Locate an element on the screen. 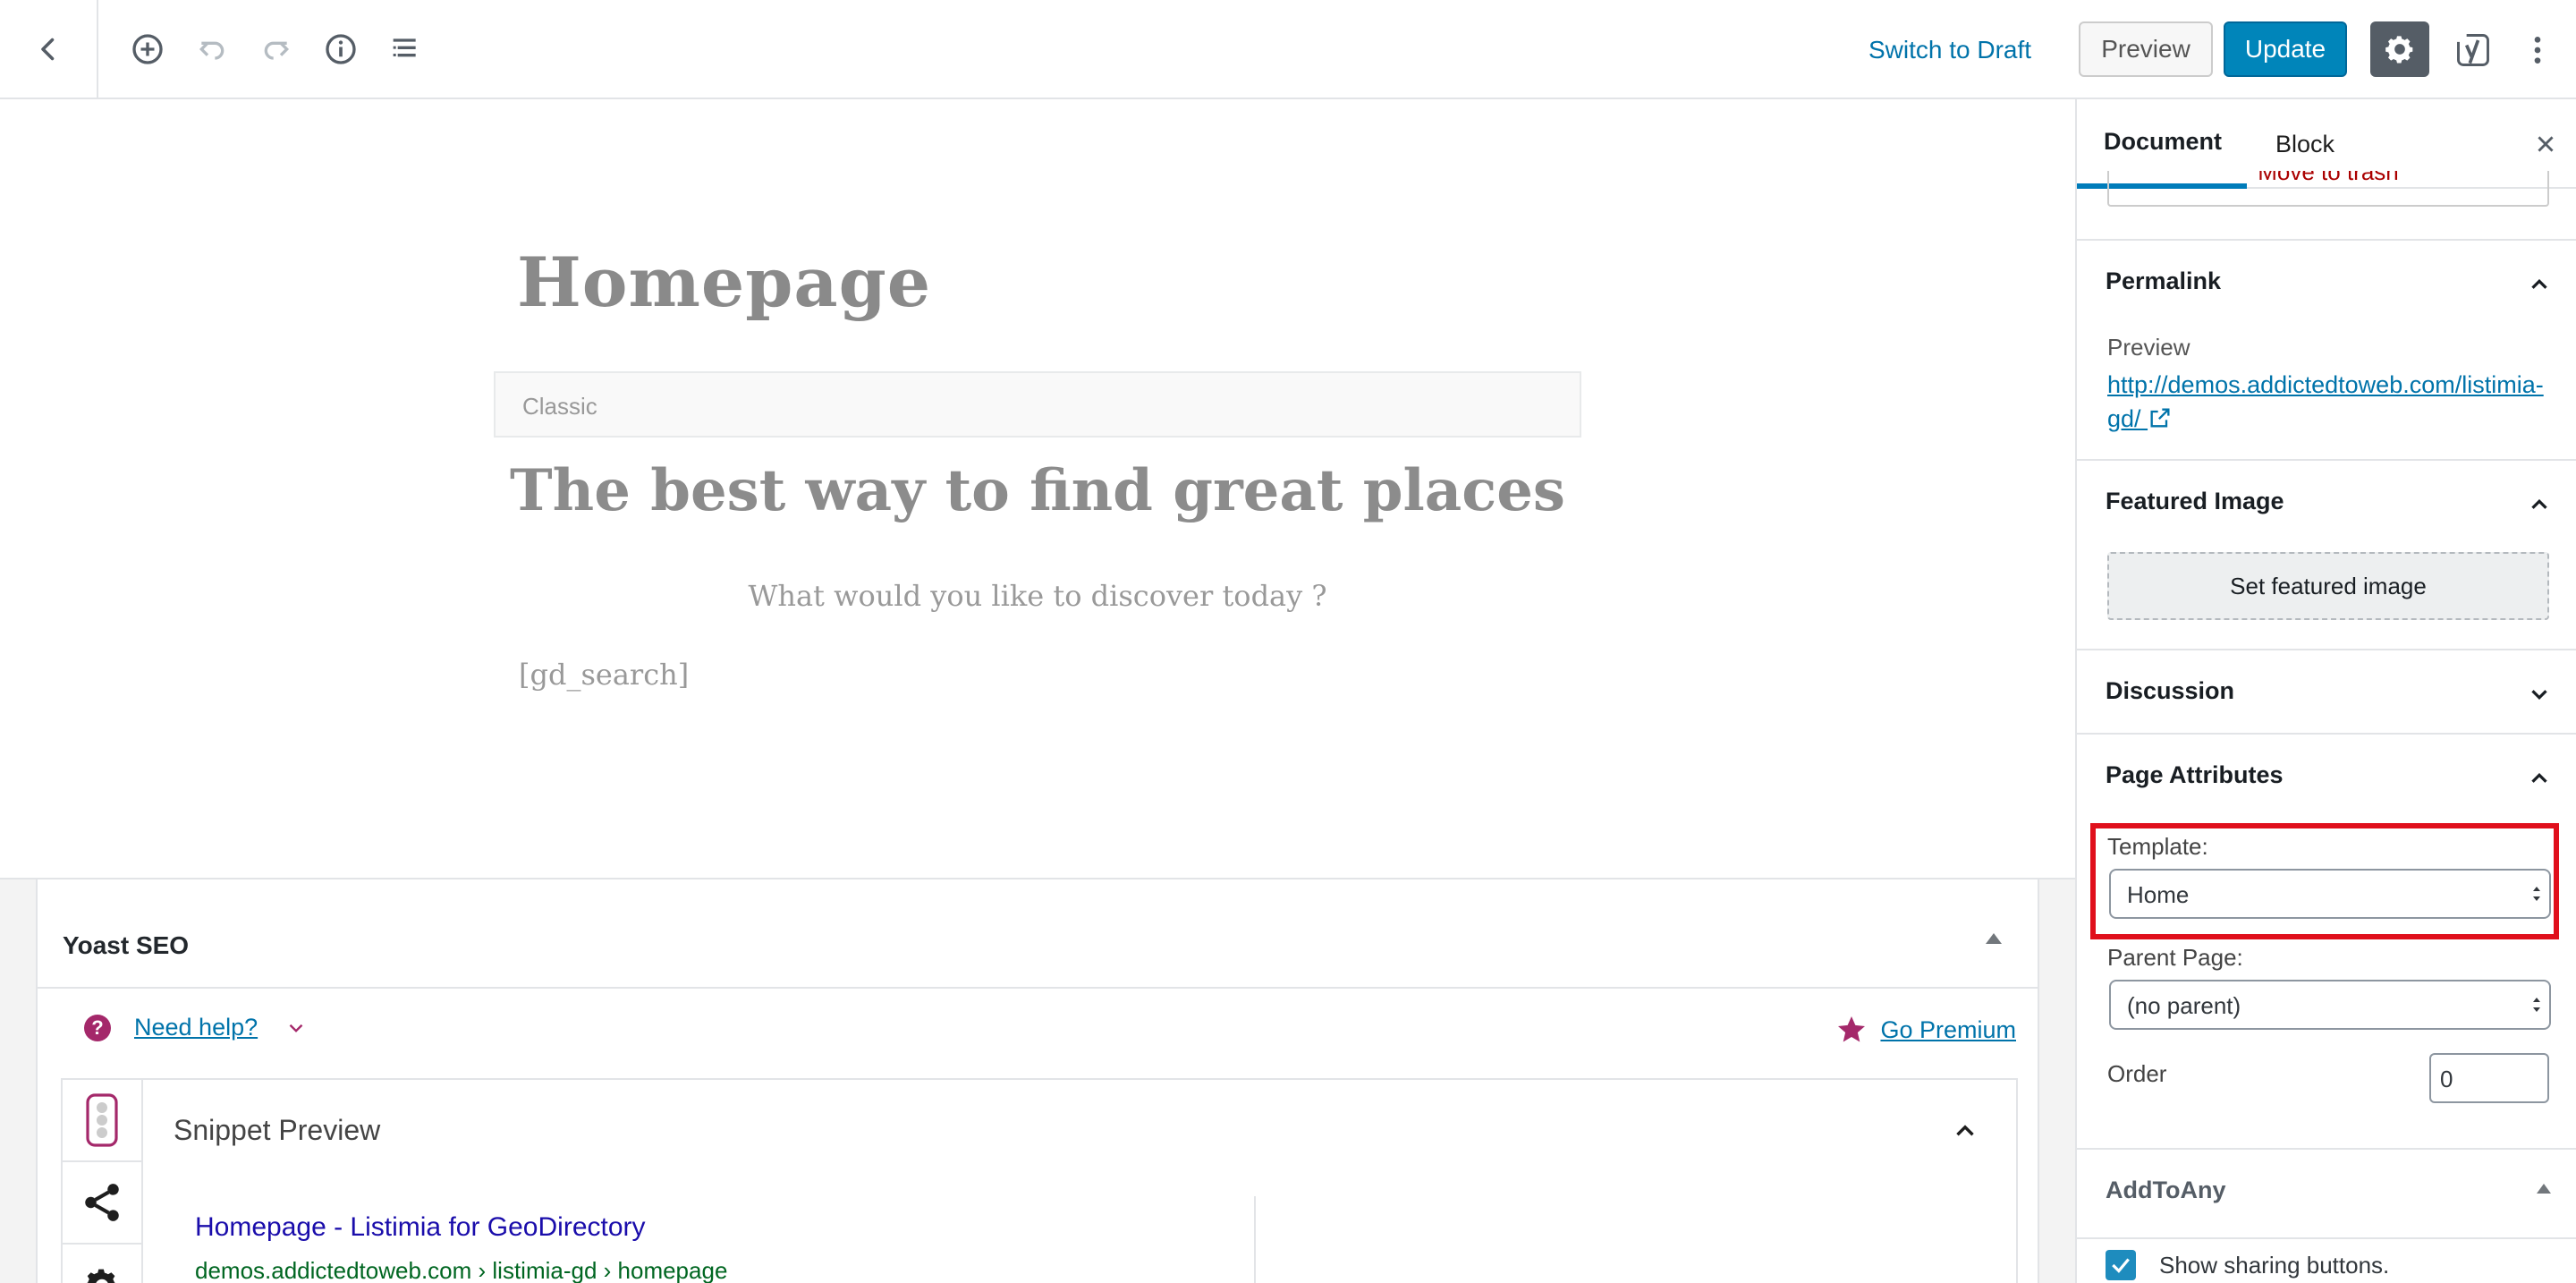  move-to-trash-button: Move to trash is located at coordinates (2328, 189).